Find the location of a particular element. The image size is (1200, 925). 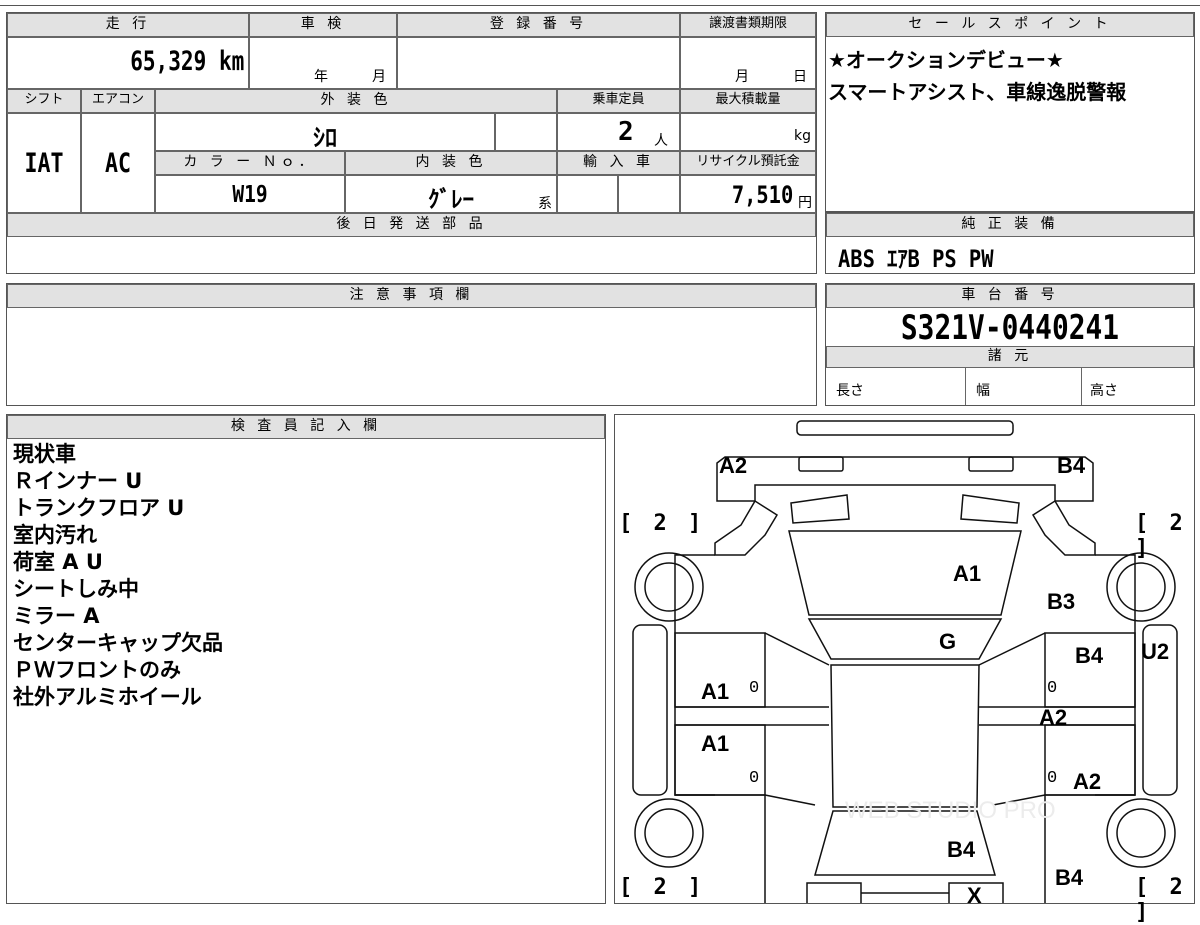

shift-cell: IAT is located at coordinates (44, 163).